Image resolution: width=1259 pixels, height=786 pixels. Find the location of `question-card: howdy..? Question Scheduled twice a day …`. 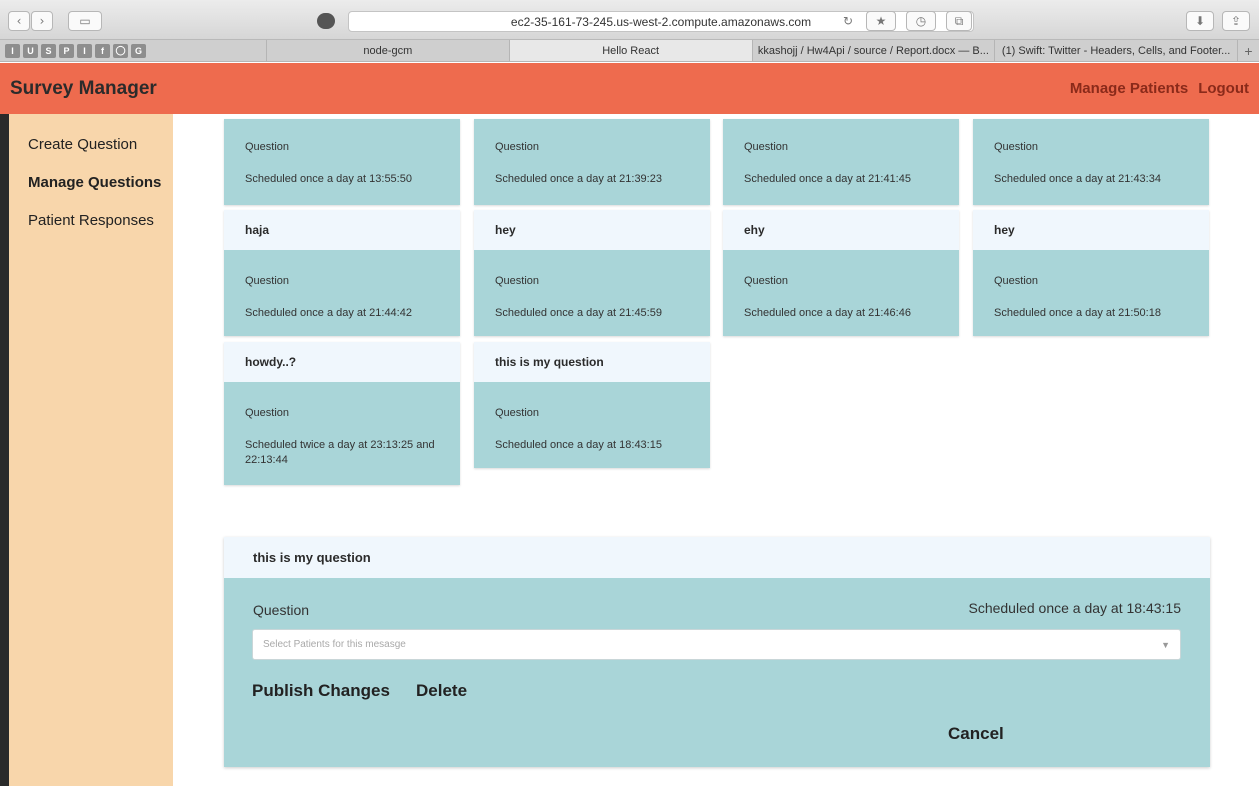

question-card: howdy..? Question Scheduled twice a day … is located at coordinates (342, 413).